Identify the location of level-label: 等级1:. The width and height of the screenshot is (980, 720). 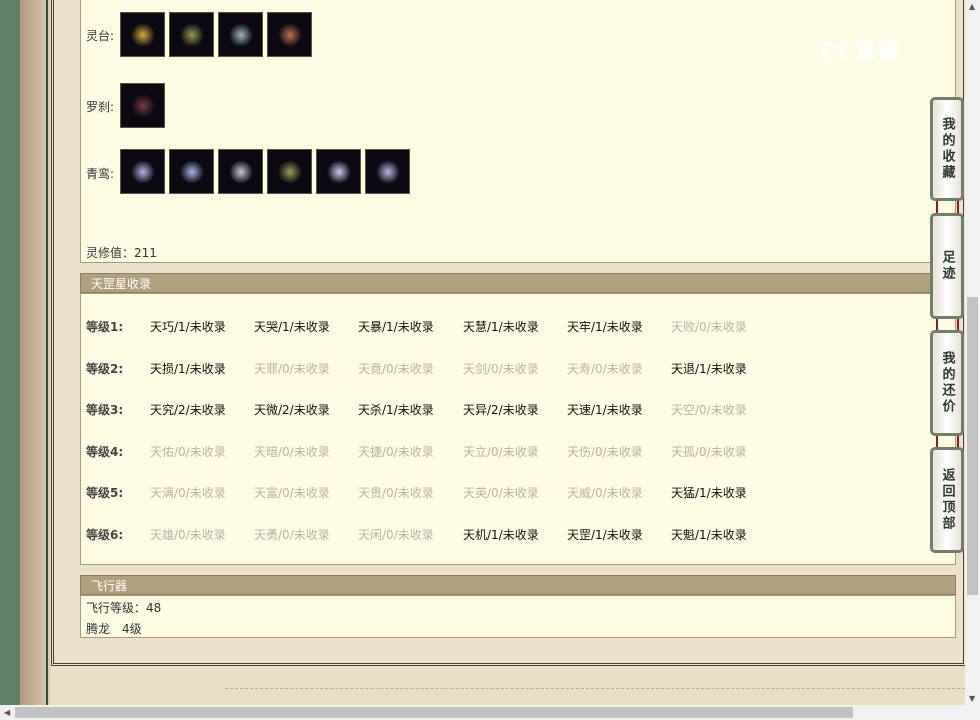
(105, 327).